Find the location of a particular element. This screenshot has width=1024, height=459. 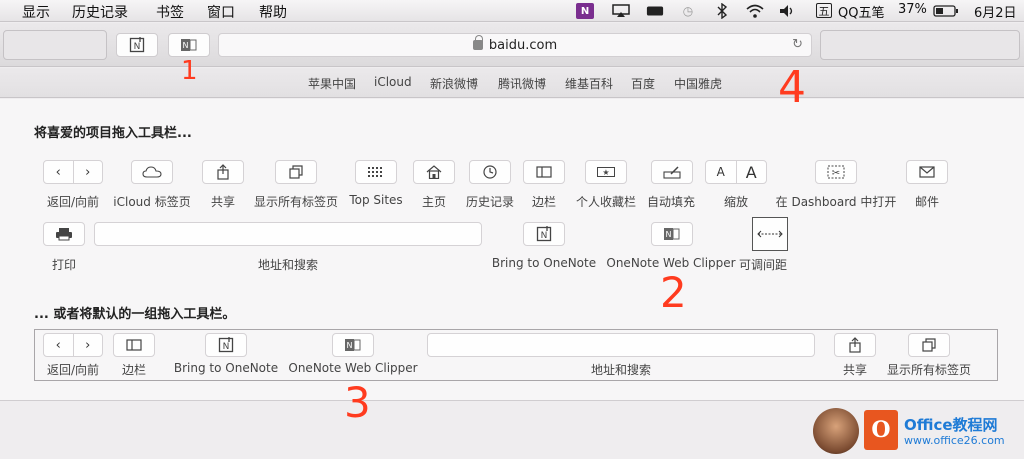

menu-window: 窗口 is located at coordinates (221, 12).